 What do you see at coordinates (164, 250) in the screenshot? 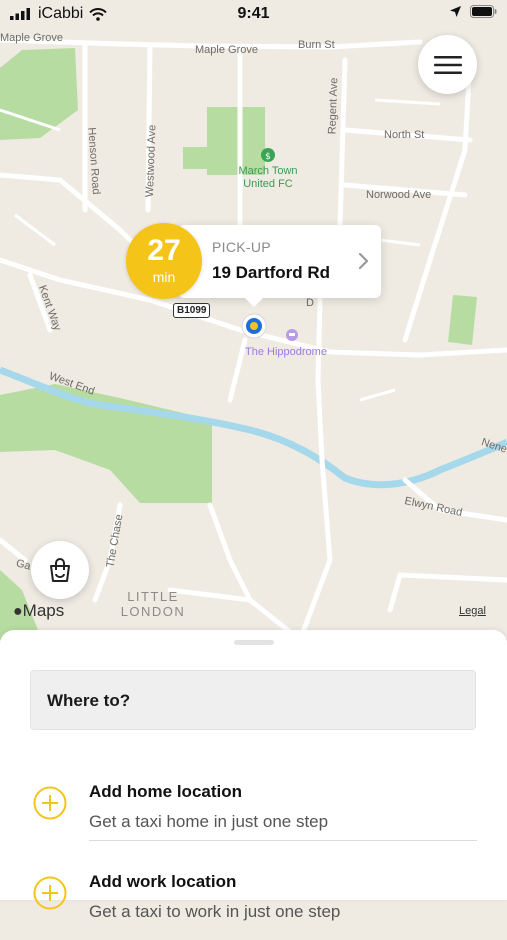
I see `eta-value: 27` at bounding box center [164, 250].